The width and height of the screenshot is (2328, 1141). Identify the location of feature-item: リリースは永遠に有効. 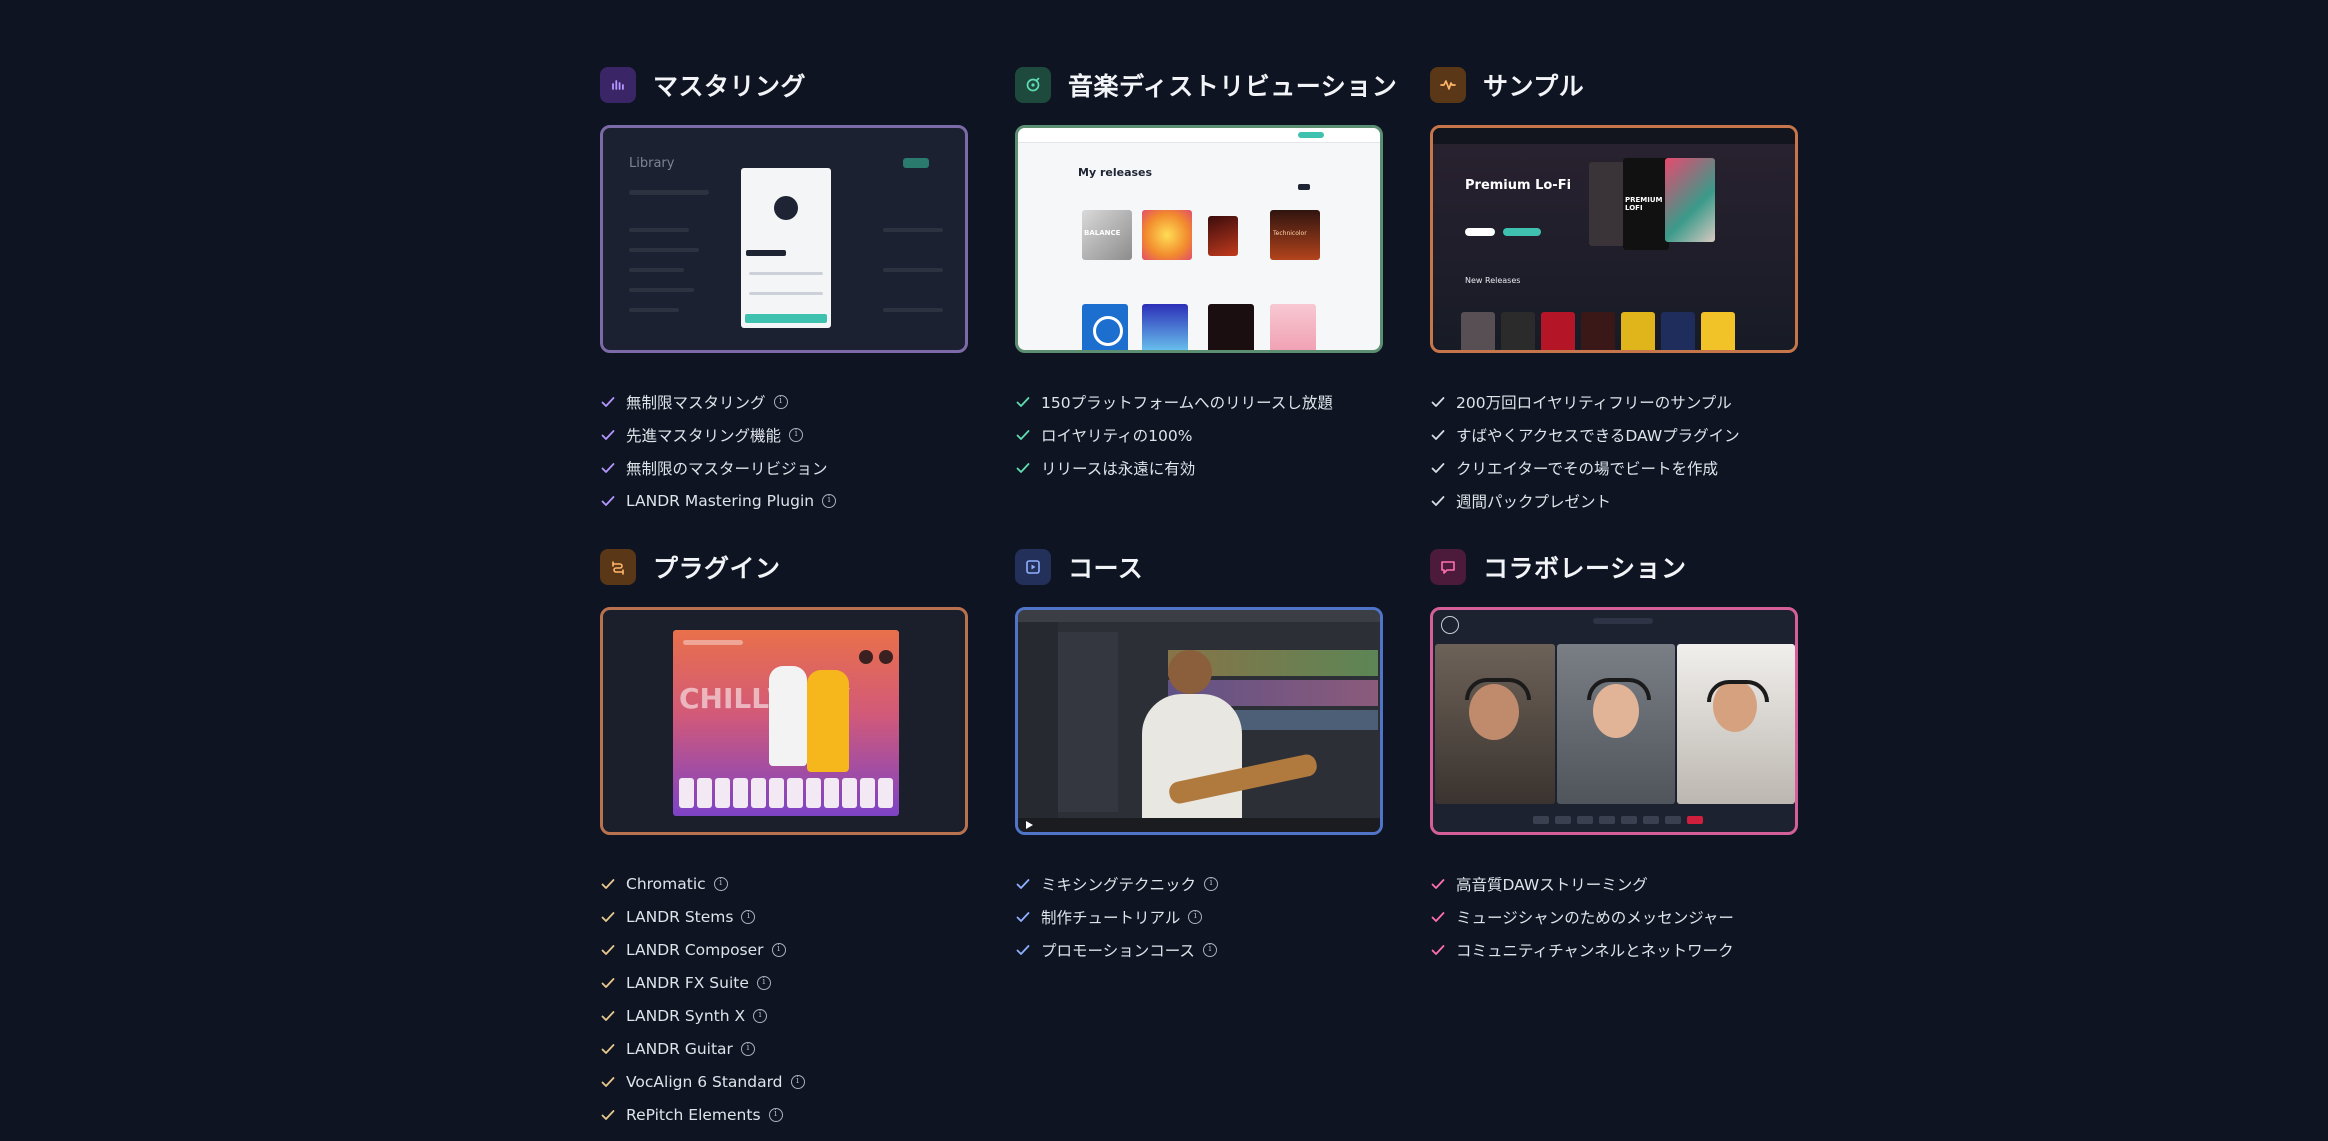
(1174, 467).